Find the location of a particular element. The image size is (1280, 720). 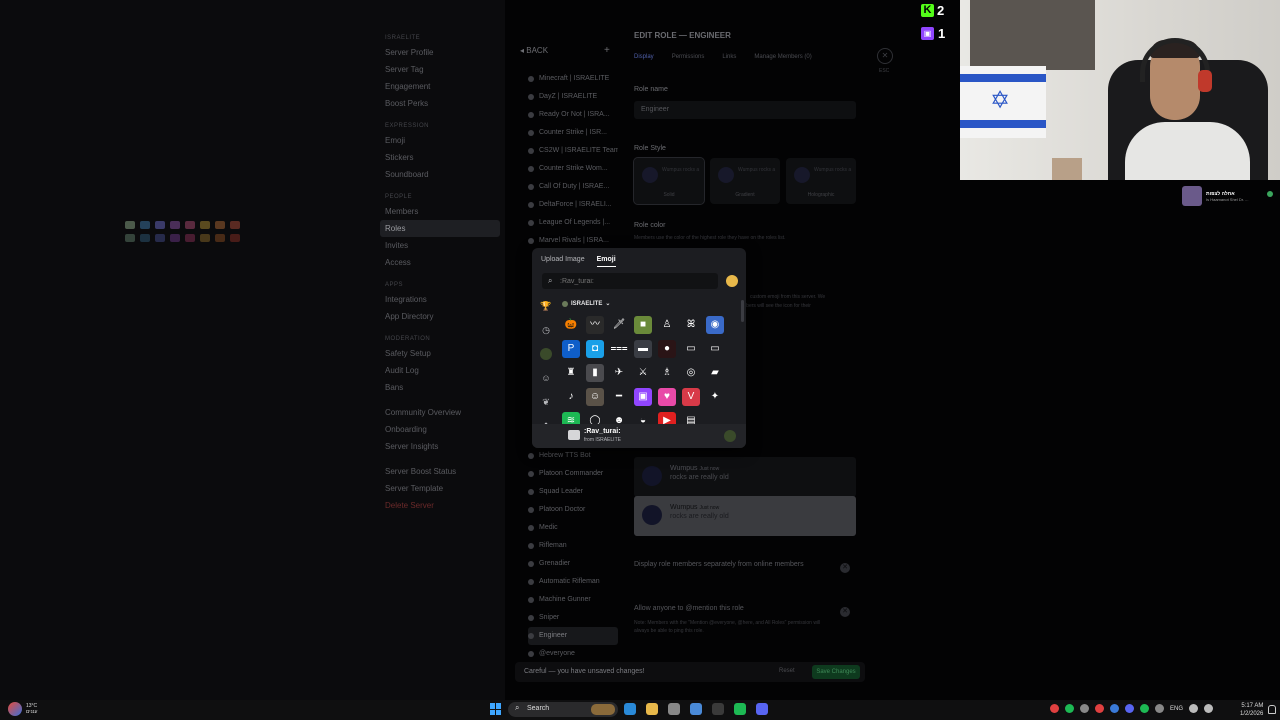

emoji-rifle-figure: ♜ is located at coordinates (571, 373).